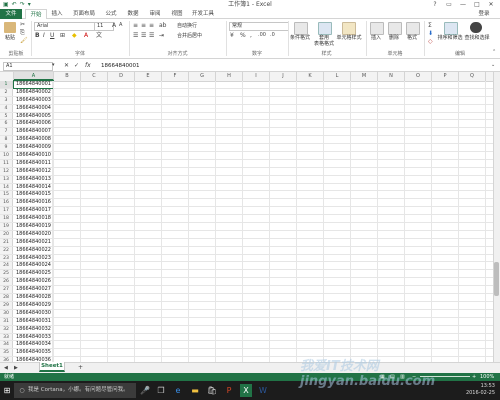  Describe the element at coordinates (76, 65) in the screenshot. I see `confirm-edit-icon: ✓` at that location.